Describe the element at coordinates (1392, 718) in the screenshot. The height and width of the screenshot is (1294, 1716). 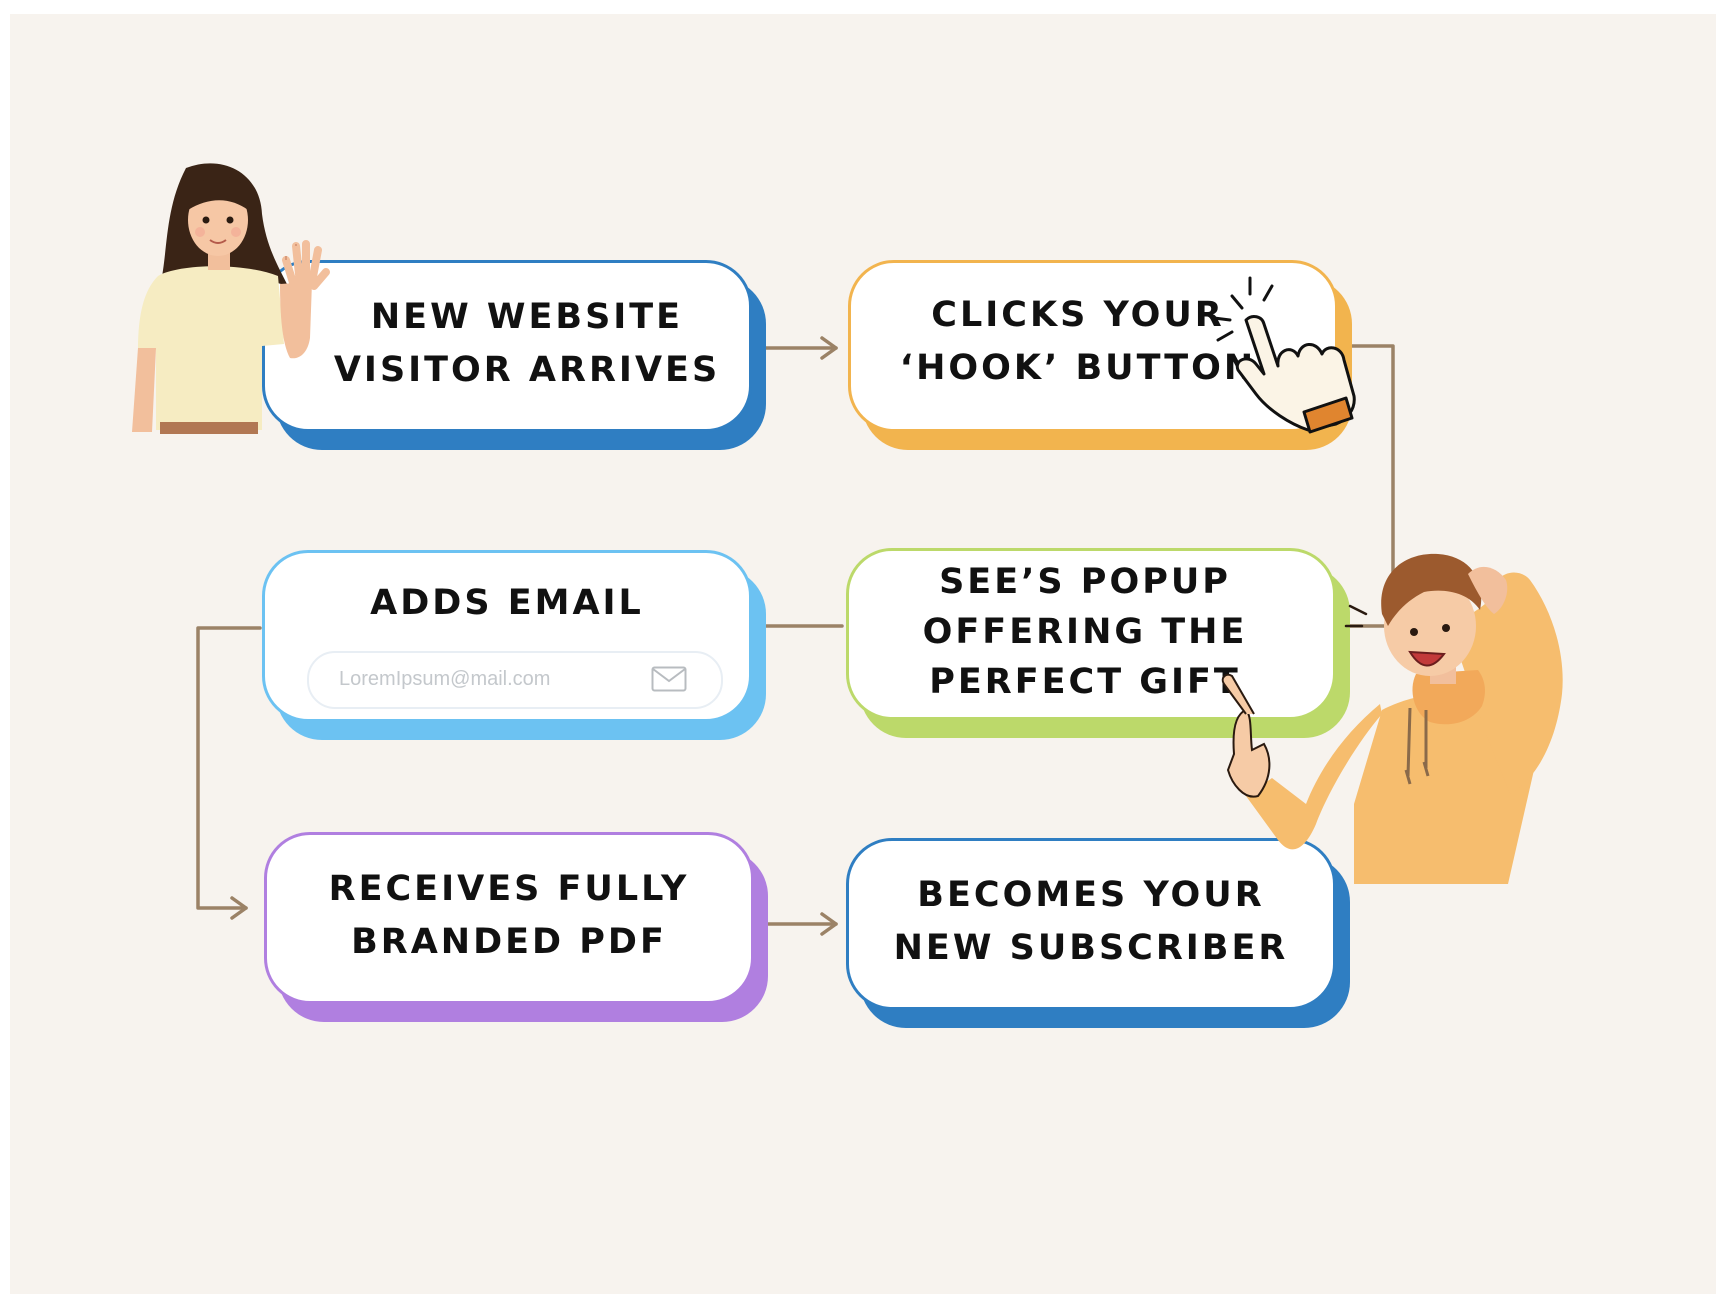
I see `pointing-man-illustration` at that location.